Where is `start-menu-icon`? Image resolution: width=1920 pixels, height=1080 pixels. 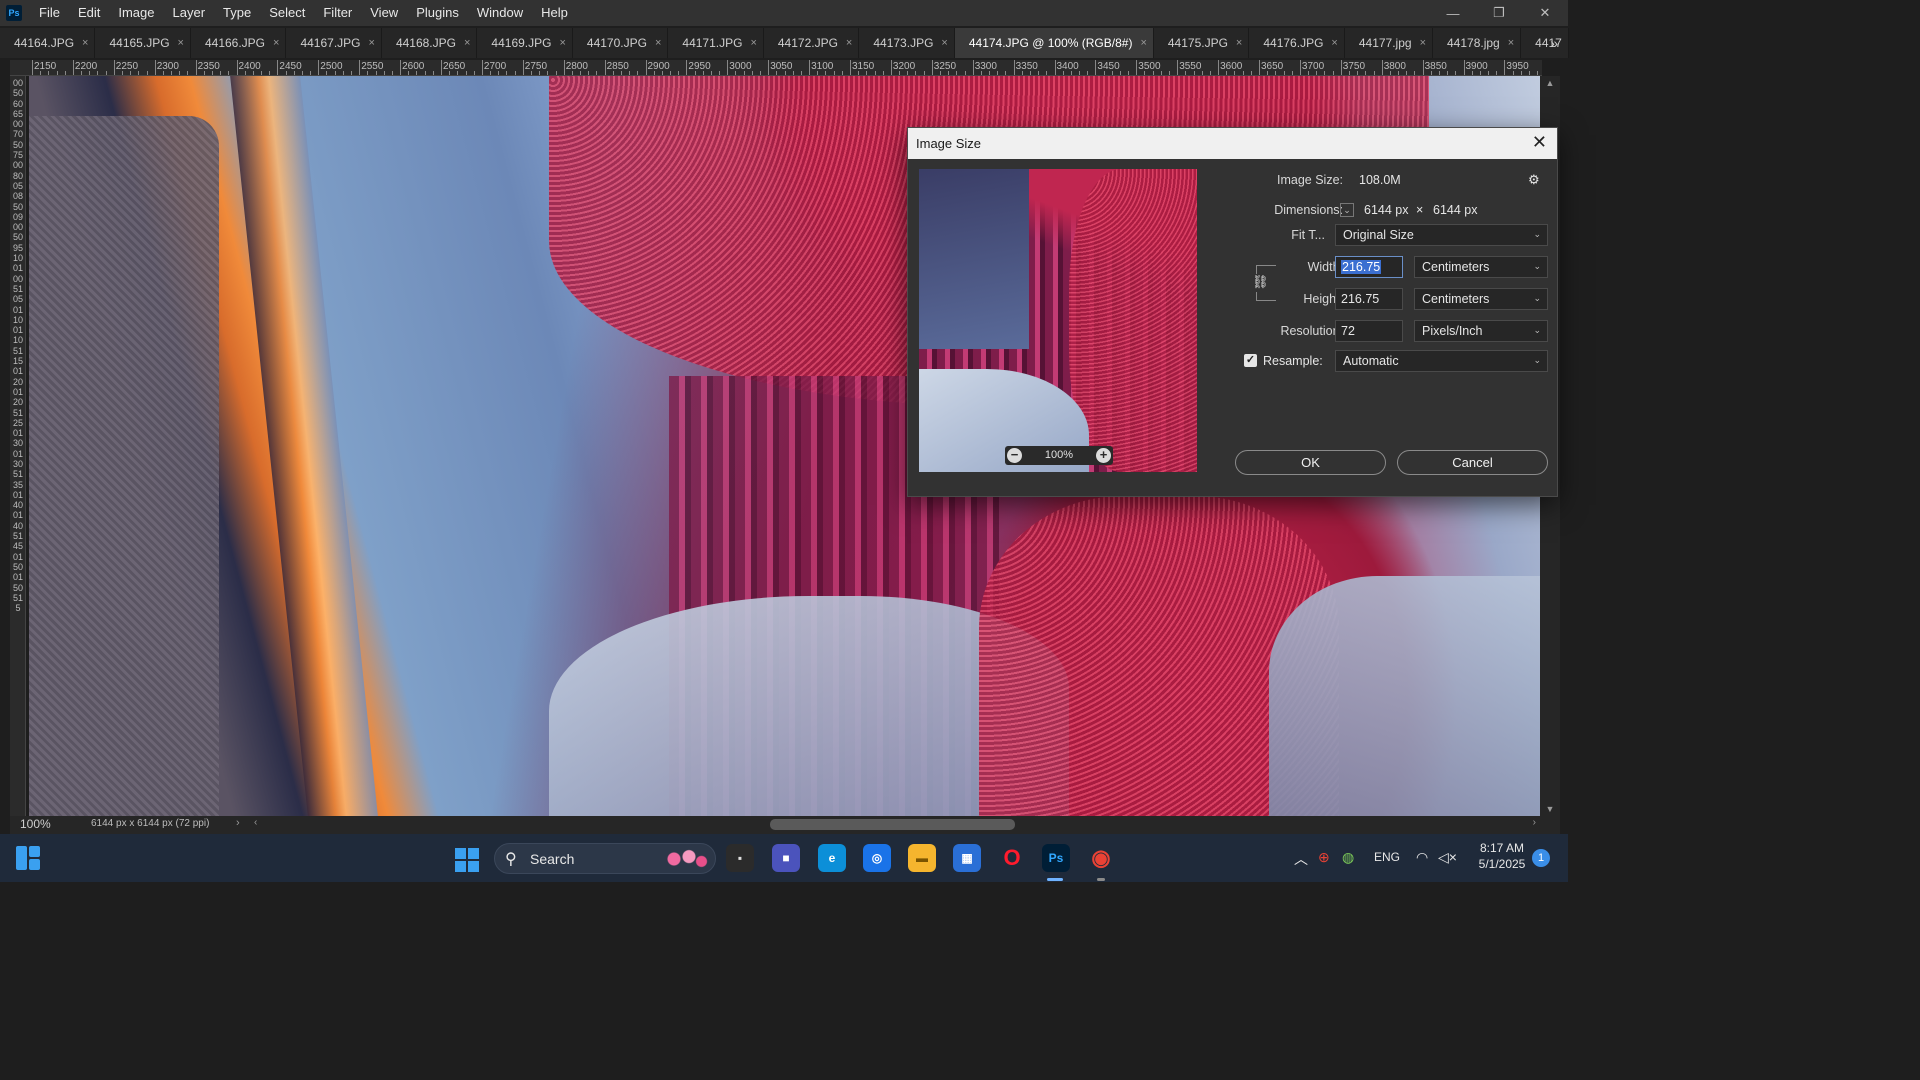
start-menu-icon is located at coordinates (467, 860).